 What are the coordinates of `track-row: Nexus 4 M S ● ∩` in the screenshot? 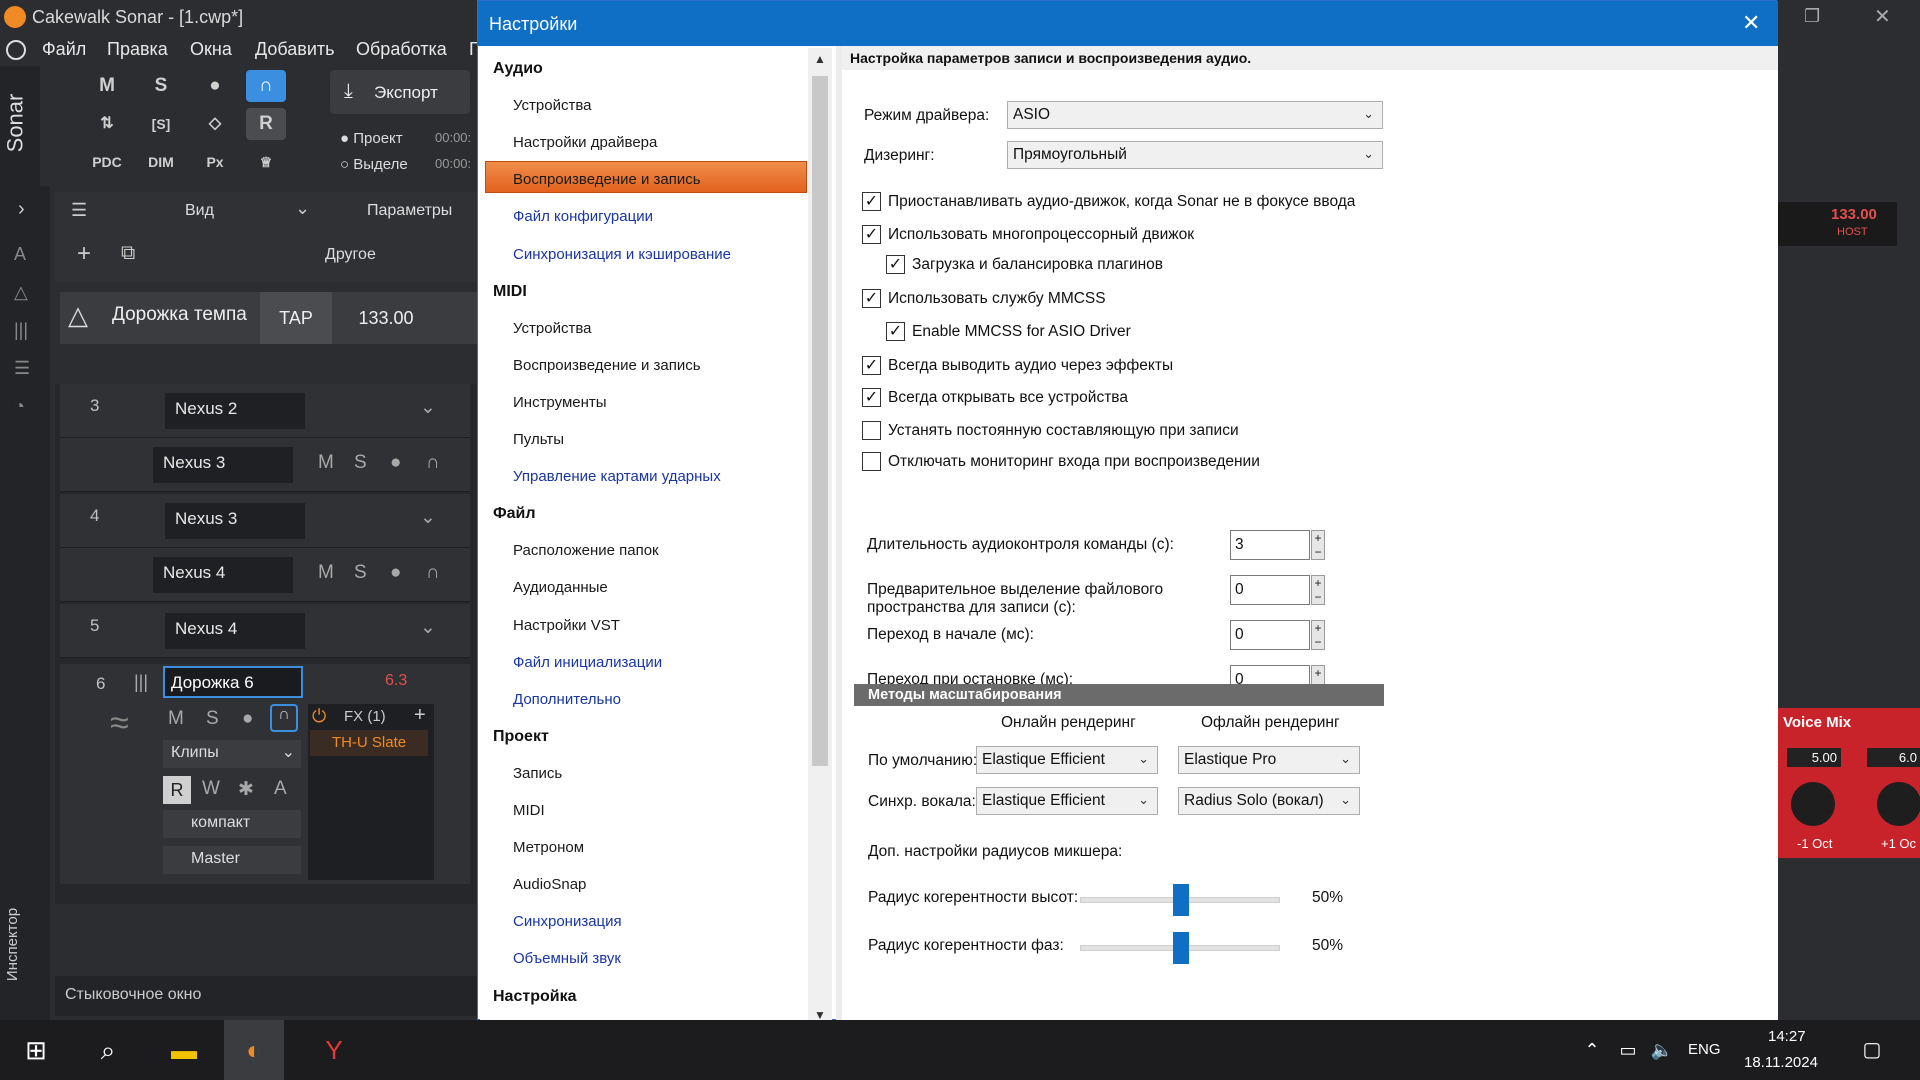 It's located at (265, 575).